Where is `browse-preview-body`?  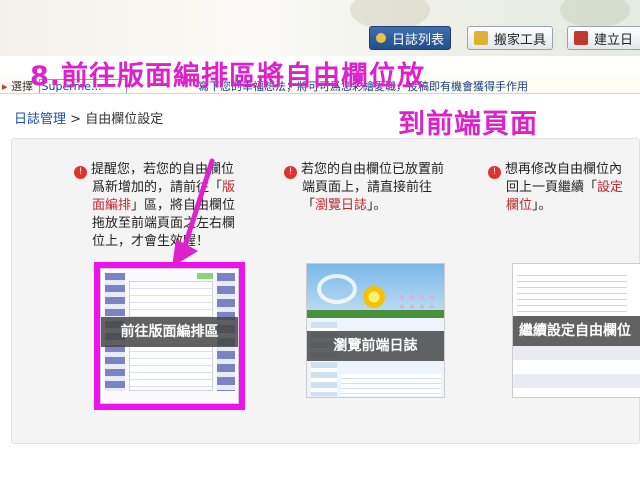
browse-preview-body is located at coordinates (391, 385).